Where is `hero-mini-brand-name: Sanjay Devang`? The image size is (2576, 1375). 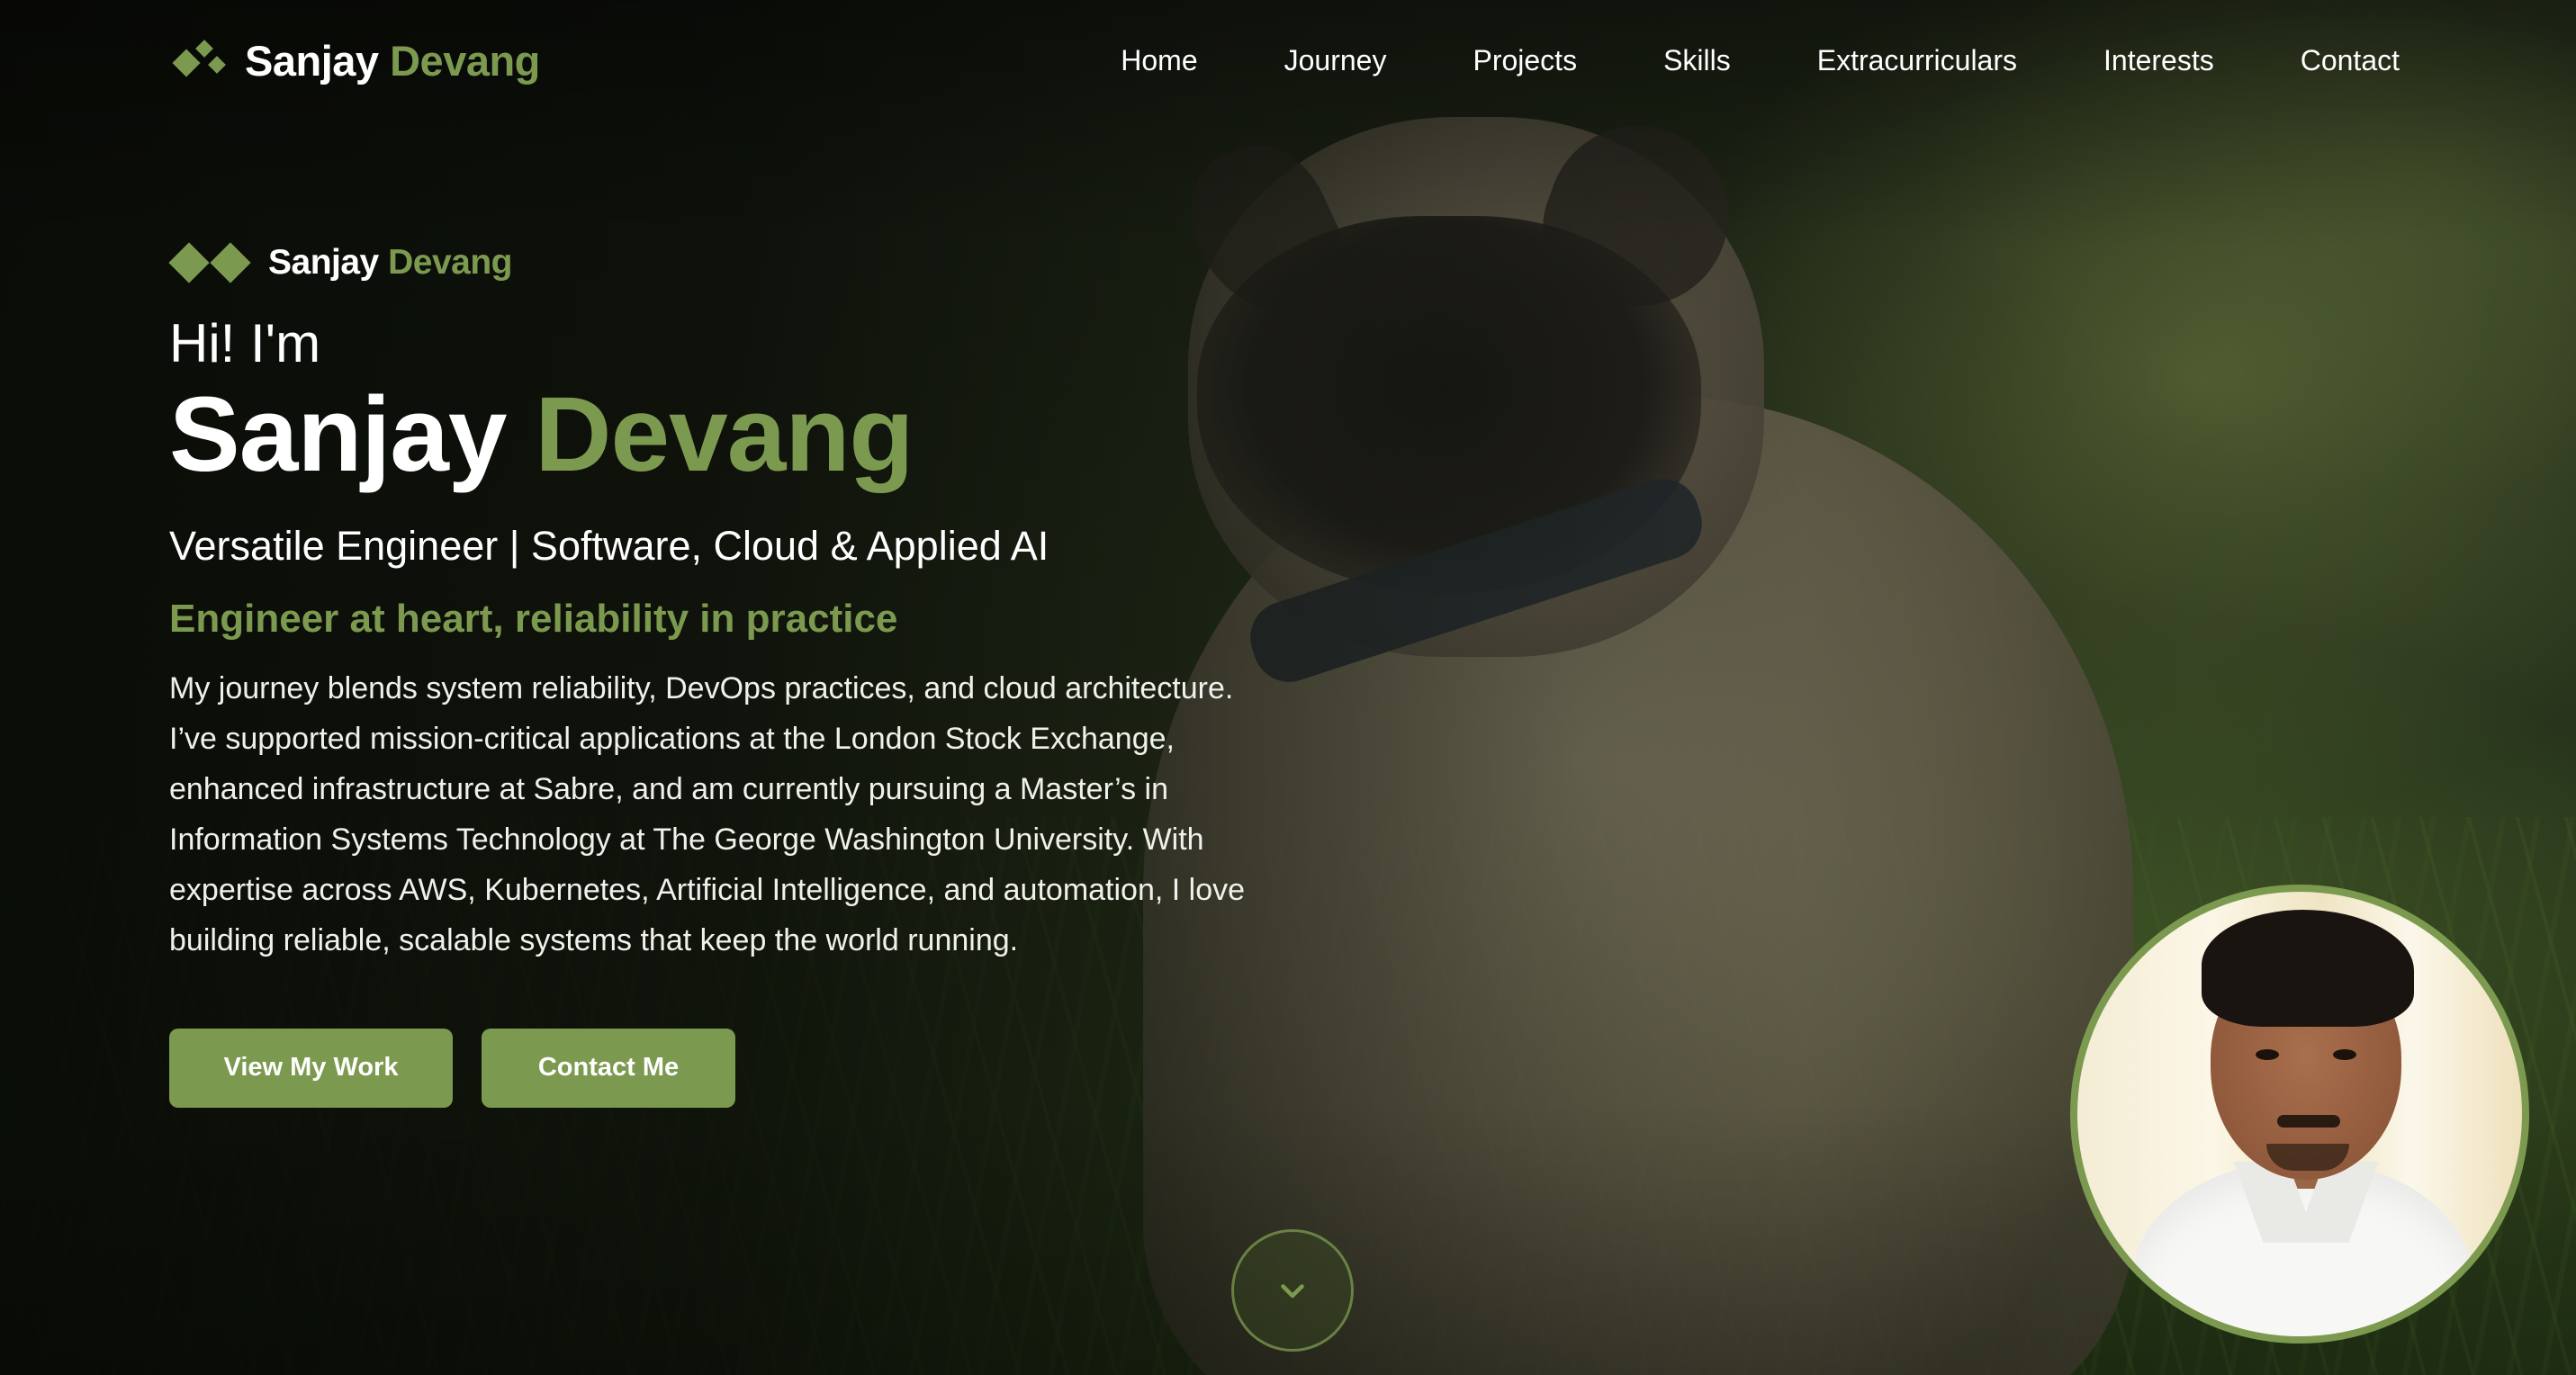 hero-mini-brand-name: Sanjay Devang is located at coordinates (390, 263).